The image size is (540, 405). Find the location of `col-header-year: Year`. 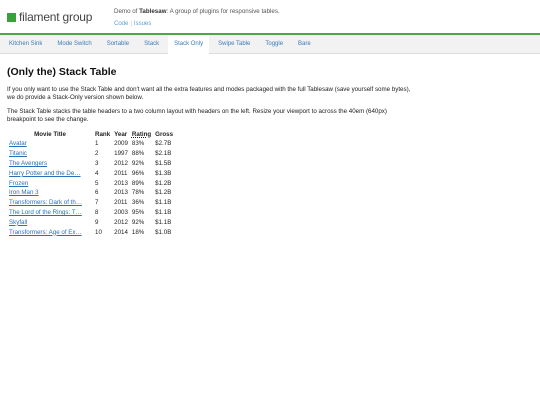

col-header-year: Year is located at coordinates (121, 134).